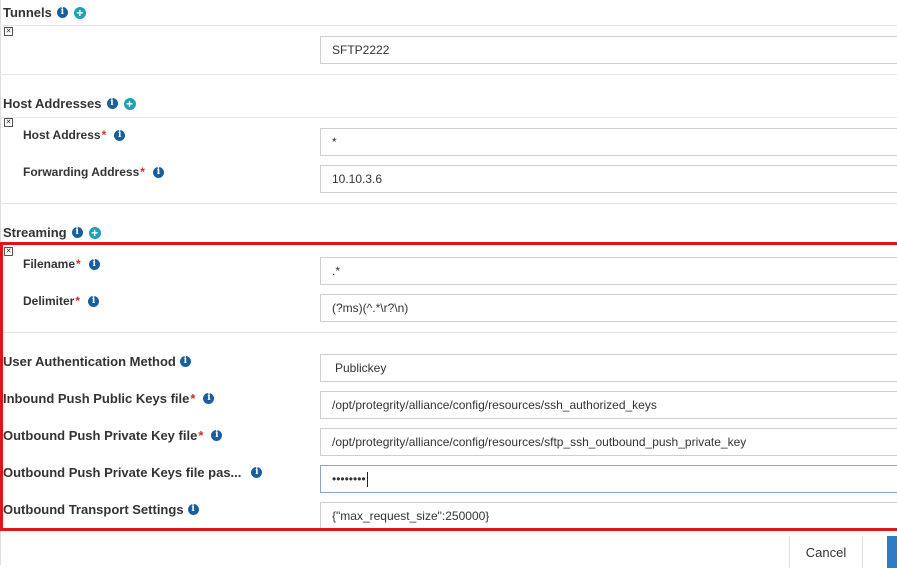 The height and width of the screenshot is (570, 897). I want to click on passphrase-masked-value: ••••••••, so click(349, 479).